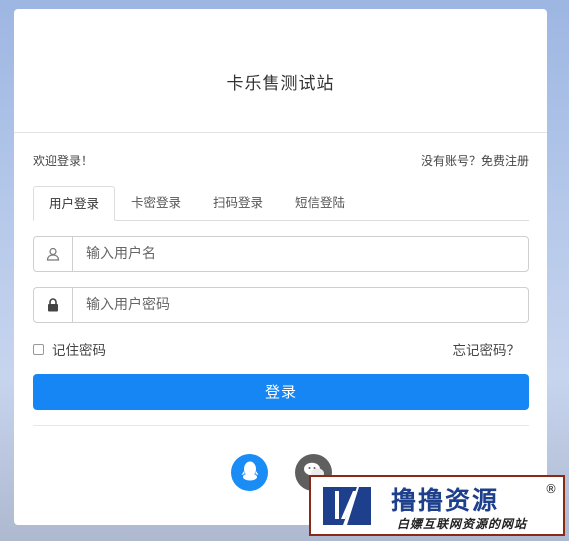 Image resolution: width=569 pixels, height=541 pixels. I want to click on remember-password: 记住密码, so click(69, 349).